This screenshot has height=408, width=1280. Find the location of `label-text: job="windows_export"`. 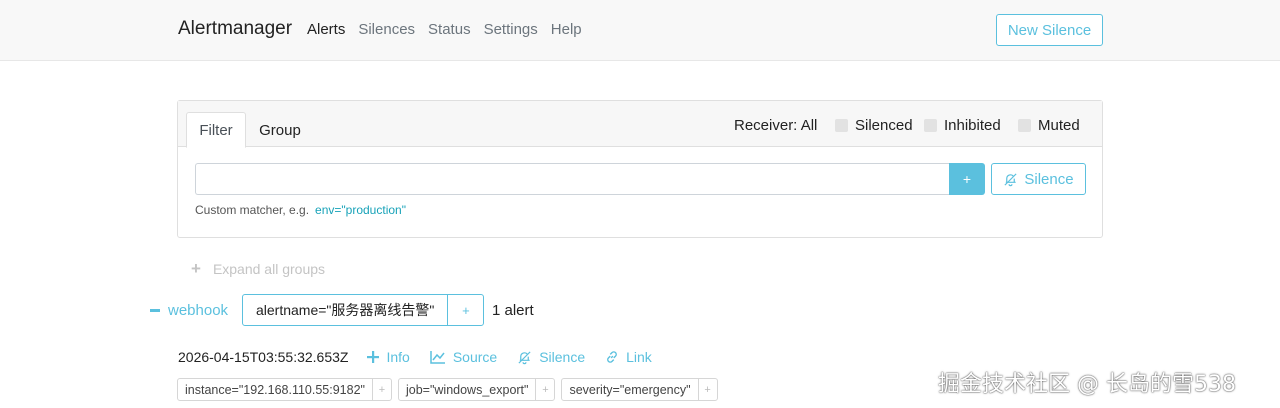

label-text: job="windows_export" is located at coordinates (468, 389).